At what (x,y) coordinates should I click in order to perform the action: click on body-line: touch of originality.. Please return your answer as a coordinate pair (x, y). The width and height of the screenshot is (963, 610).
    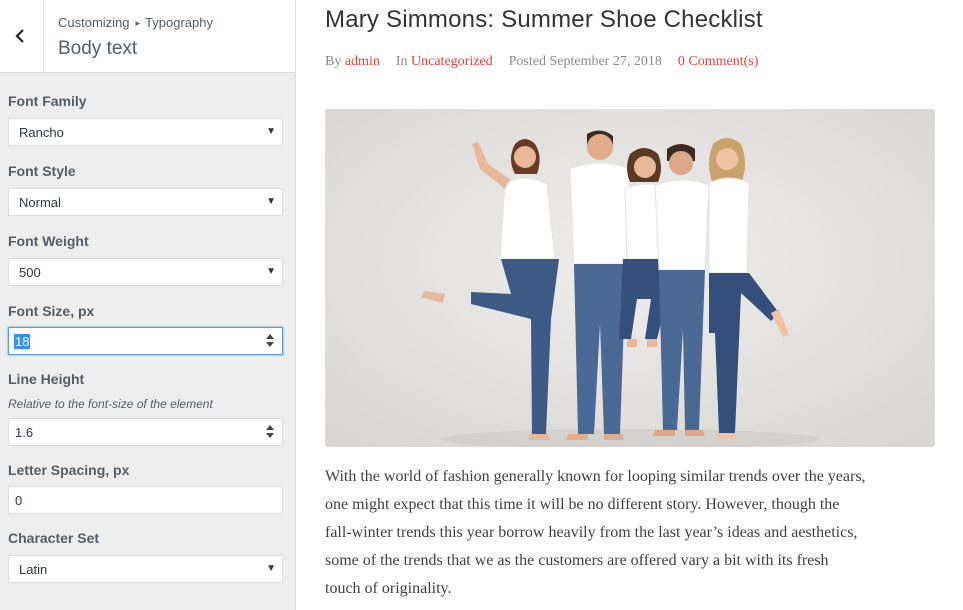
    Looking at the image, I should click on (388, 588).